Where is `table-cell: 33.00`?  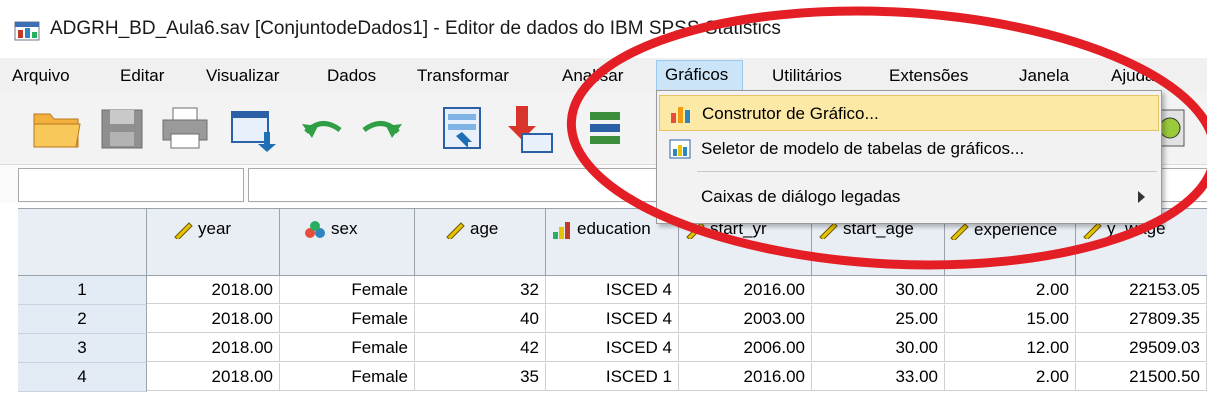 table-cell: 33.00 is located at coordinates (878, 377).